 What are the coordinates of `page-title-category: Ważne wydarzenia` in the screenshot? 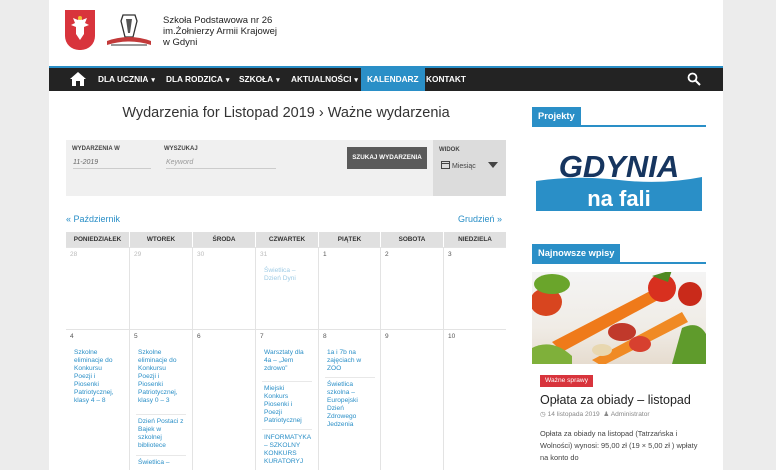 It's located at (389, 113).